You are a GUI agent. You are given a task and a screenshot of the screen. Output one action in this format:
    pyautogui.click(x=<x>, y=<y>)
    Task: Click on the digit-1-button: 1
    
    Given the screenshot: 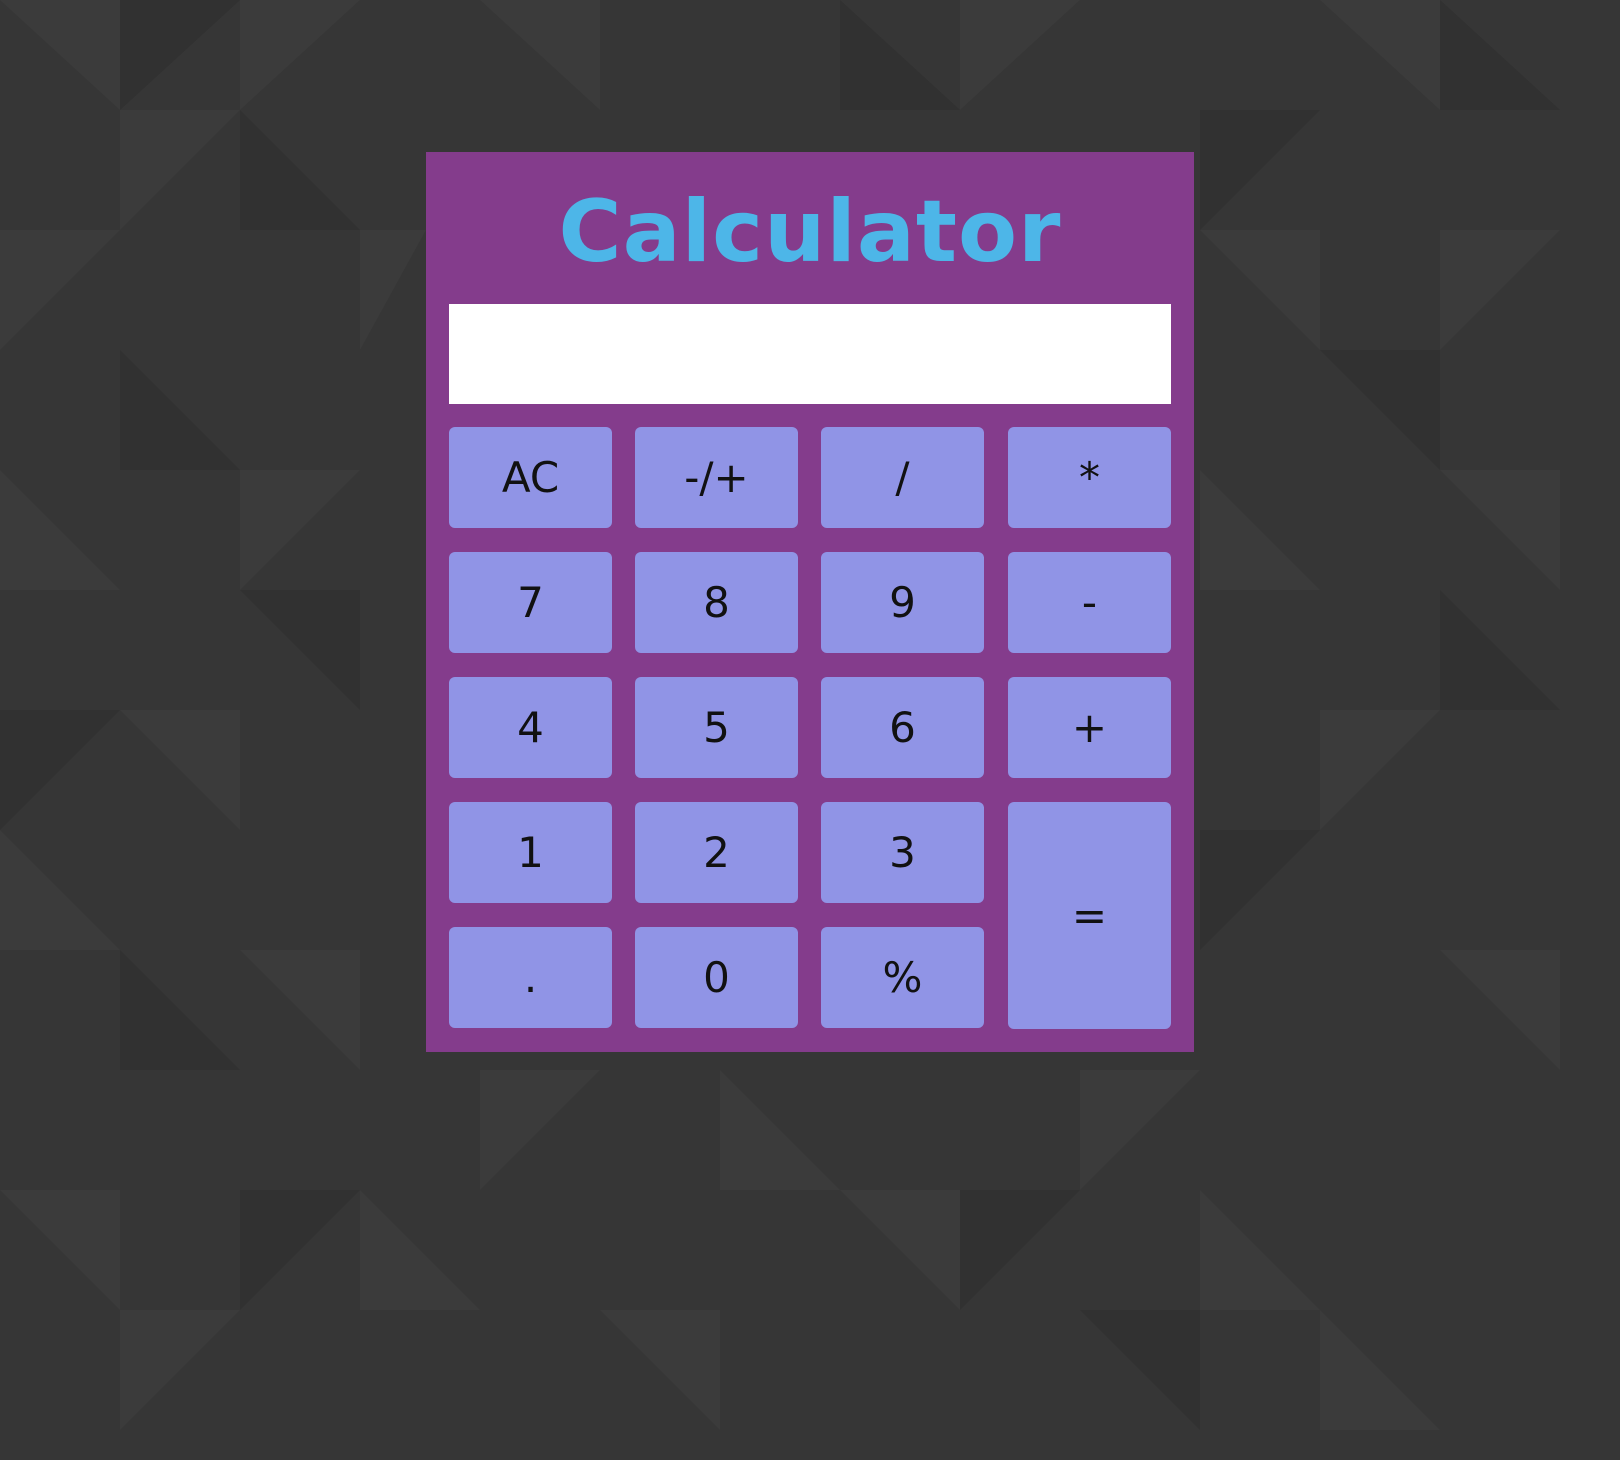 What is the action you would take?
    pyautogui.click(x=530, y=852)
    